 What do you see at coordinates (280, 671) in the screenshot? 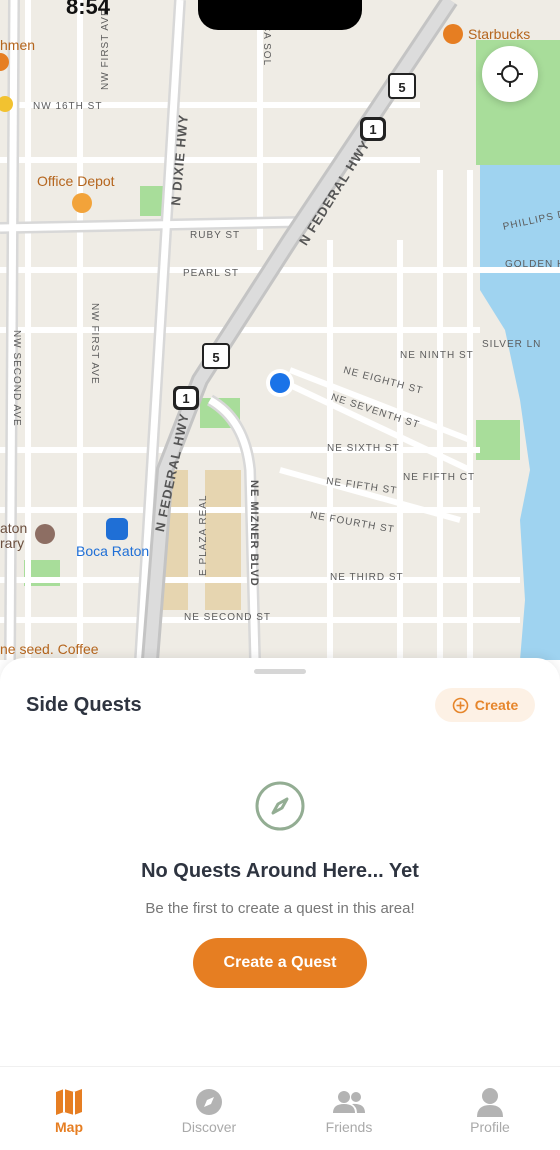
I see `sheet-drag-handle` at bounding box center [280, 671].